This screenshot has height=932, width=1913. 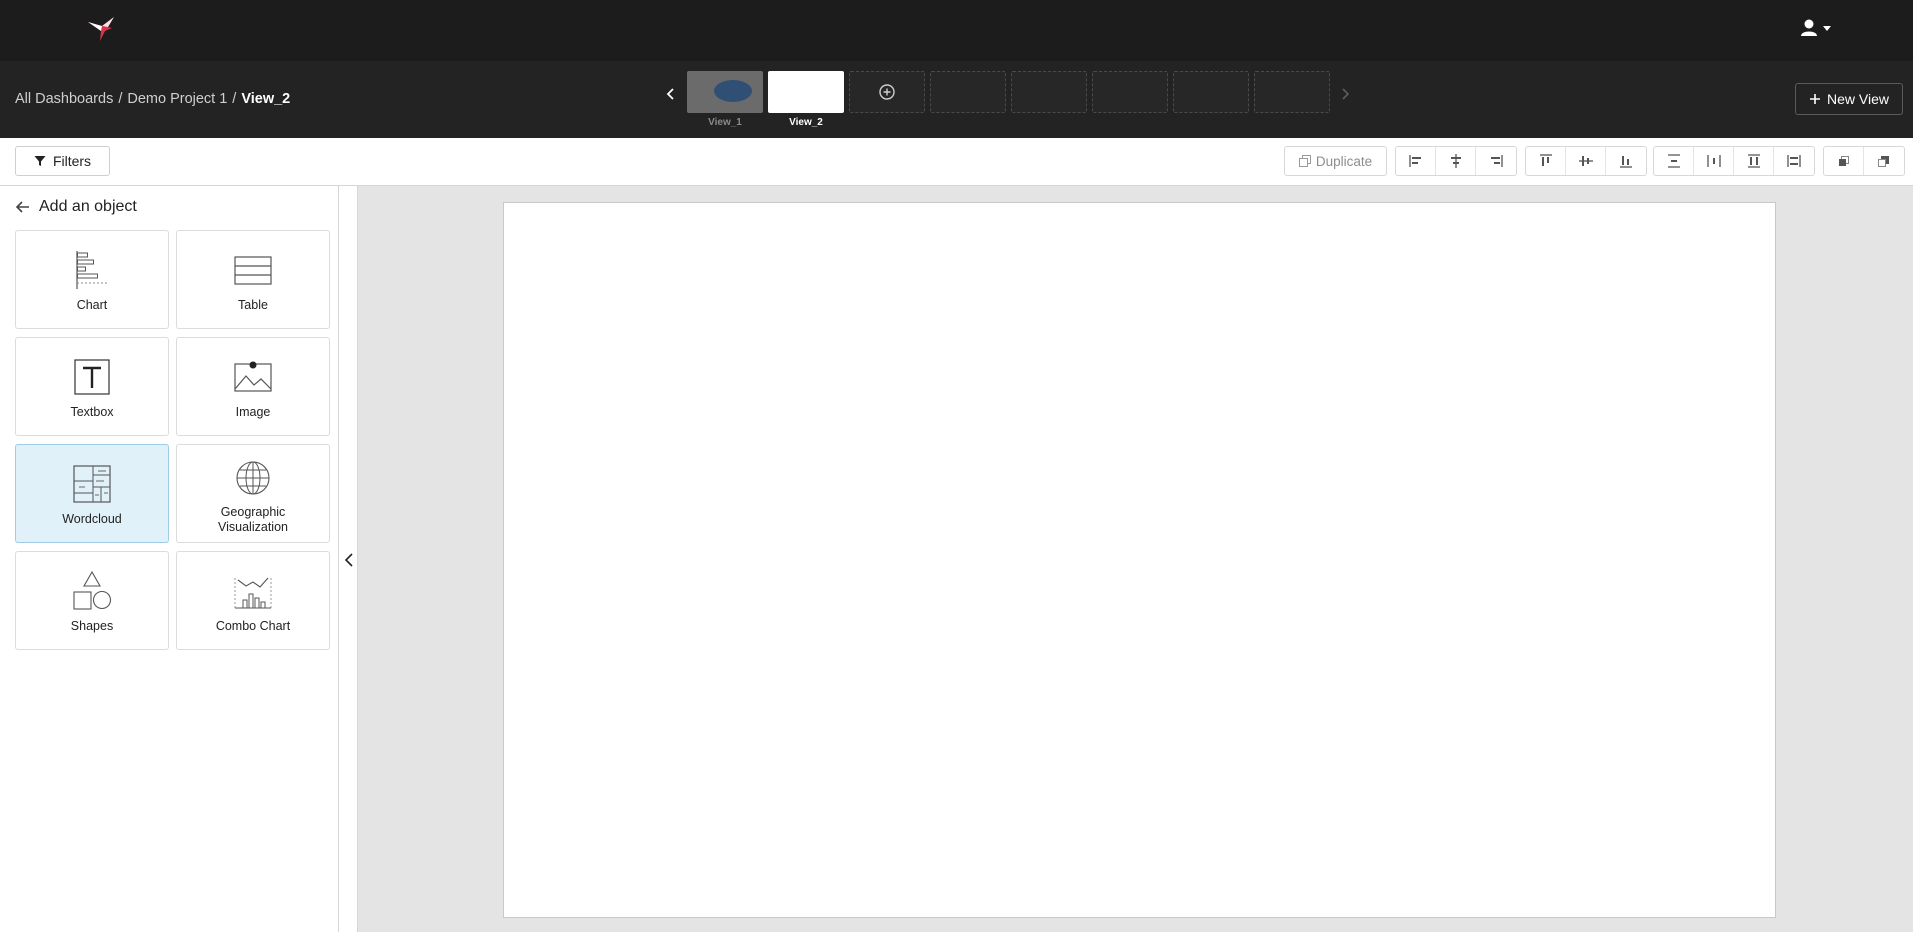 I want to click on object-tile-shapes: Shapes, so click(x=92, y=600).